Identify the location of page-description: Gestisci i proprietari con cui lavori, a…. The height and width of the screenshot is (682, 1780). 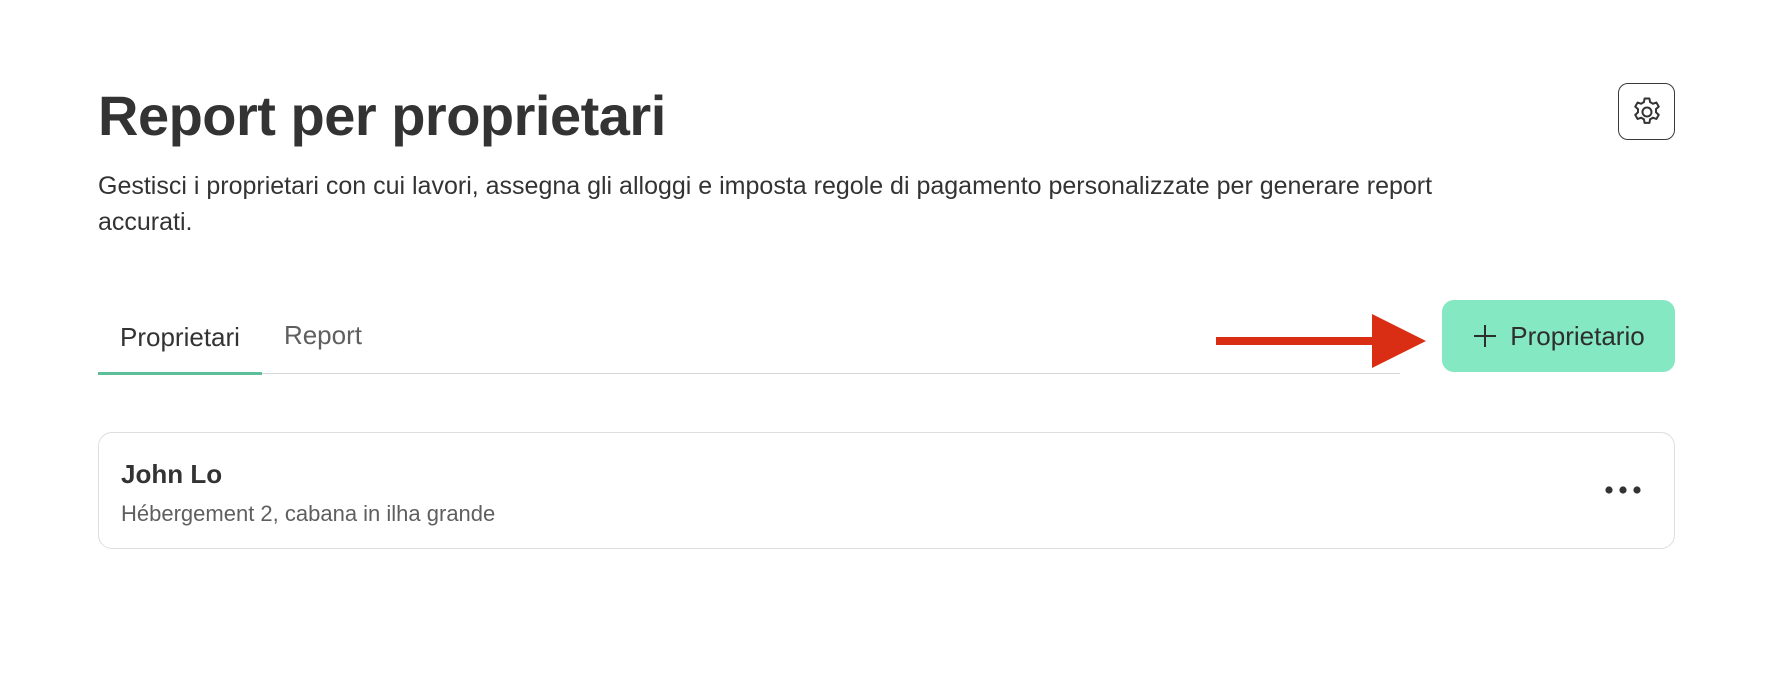
(765, 204).